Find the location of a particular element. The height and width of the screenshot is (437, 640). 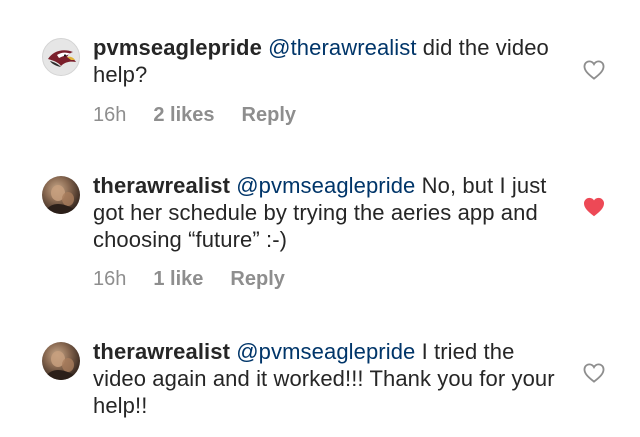

comment-username: pvmseaglepride is located at coordinates (177, 47).